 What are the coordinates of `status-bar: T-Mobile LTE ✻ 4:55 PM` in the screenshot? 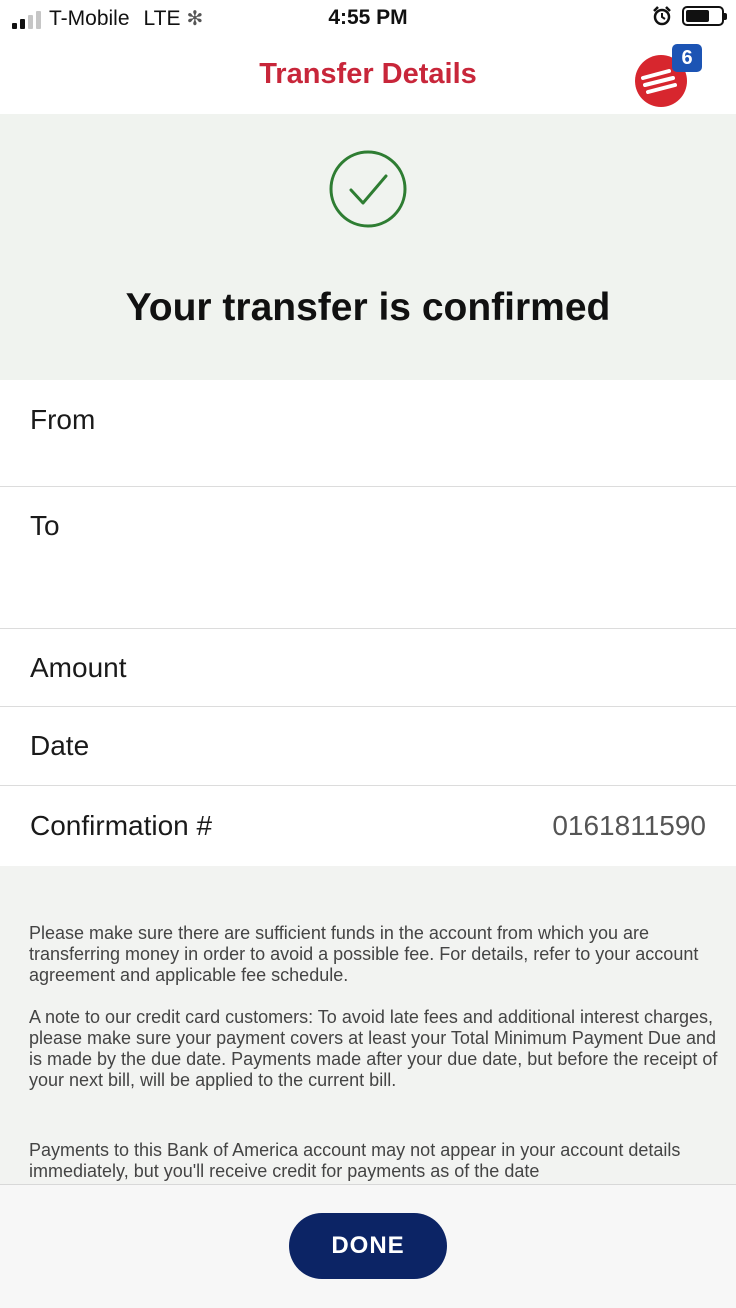 It's located at (368, 19).